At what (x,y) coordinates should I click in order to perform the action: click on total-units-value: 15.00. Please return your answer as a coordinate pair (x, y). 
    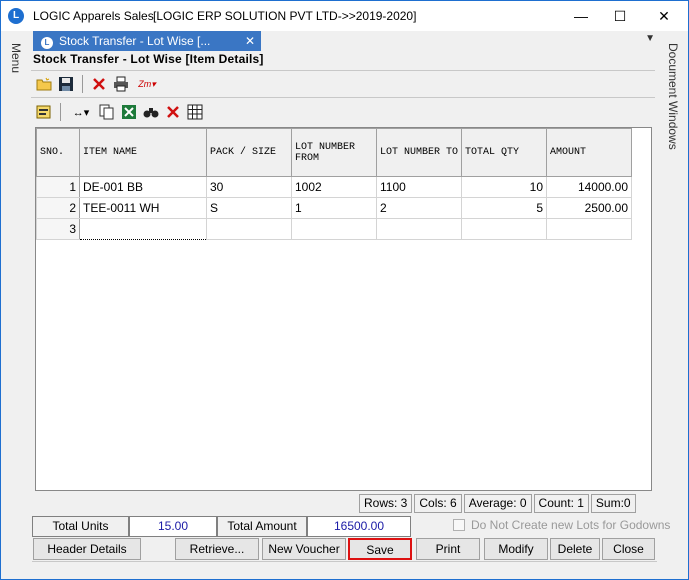
    Looking at the image, I should click on (173, 526).